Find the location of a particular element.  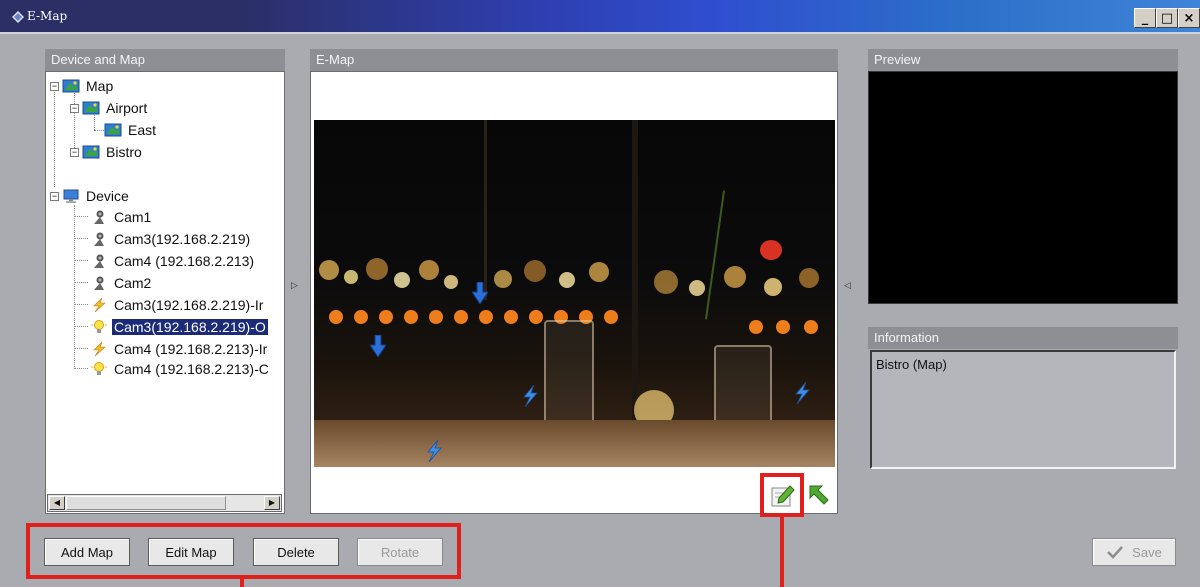

tree-label: Cam3(192.168.2.219)-Ir is located at coordinates (189, 305).